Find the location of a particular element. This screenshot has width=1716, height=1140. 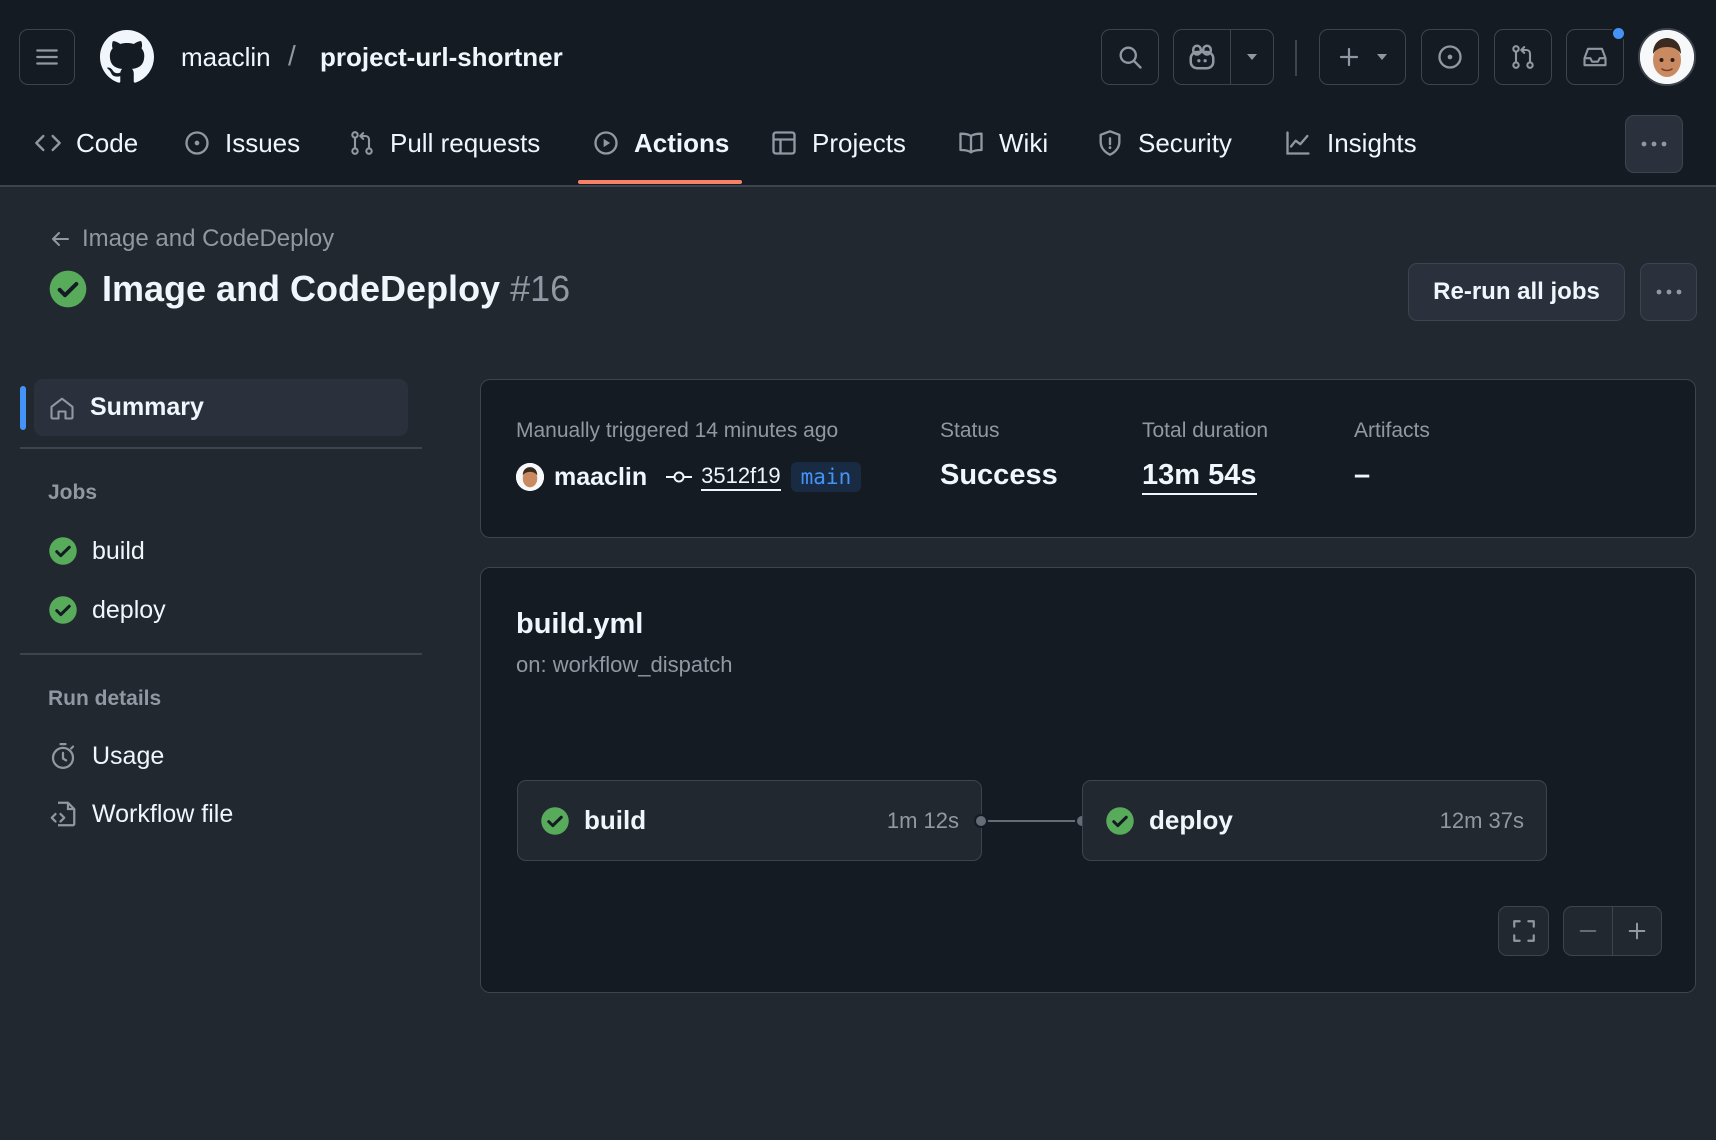

sidebar-item-usage: Usage is located at coordinates (106, 756).